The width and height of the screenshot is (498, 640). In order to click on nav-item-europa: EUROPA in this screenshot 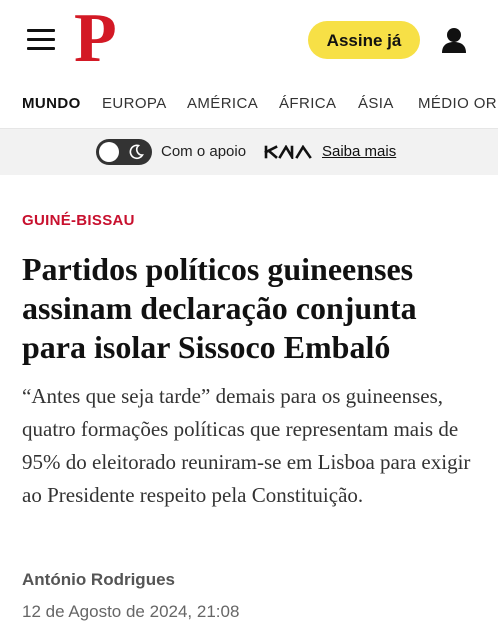, I will do `click(134, 104)`.